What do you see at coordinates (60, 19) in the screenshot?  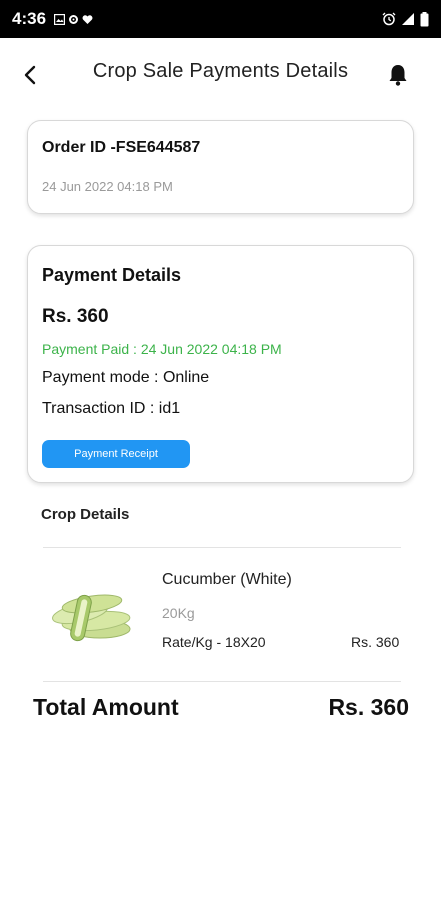 I see `gallery-icon` at bounding box center [60, 19].